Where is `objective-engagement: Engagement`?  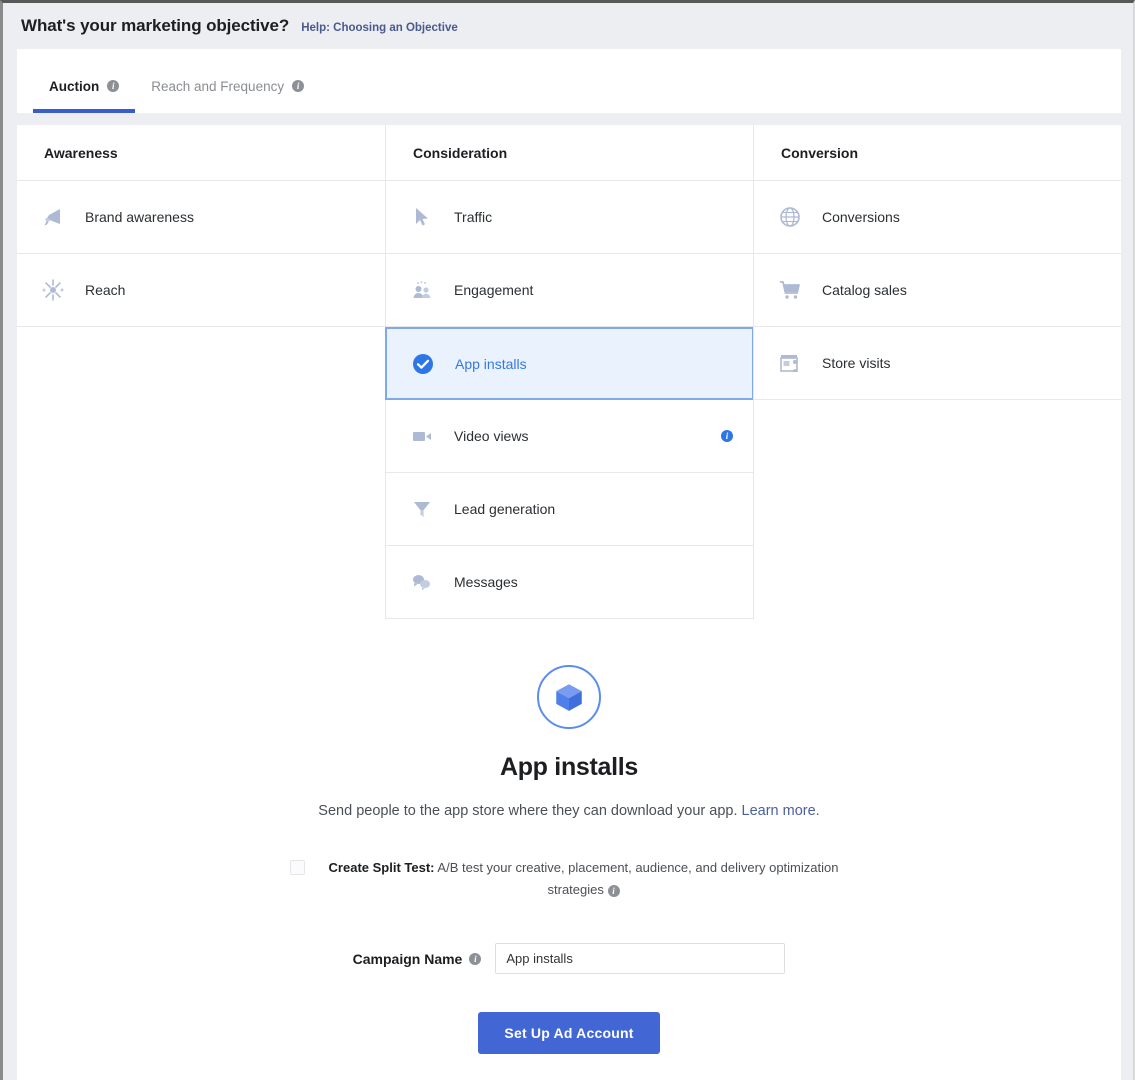
objective-engagement: Engagement is located at coordinates (569, 290).